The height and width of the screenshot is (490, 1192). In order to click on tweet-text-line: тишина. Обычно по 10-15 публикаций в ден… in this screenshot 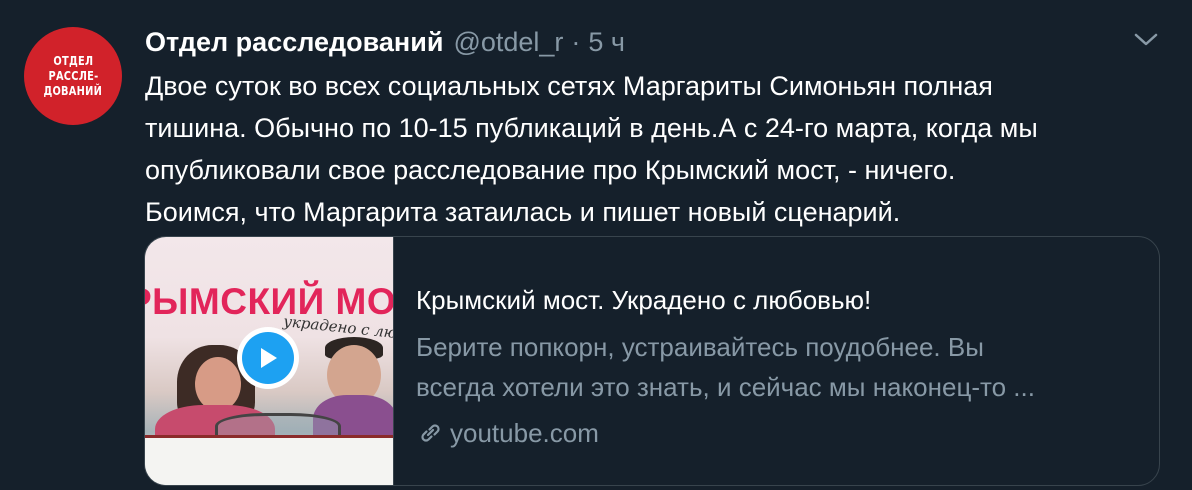, I will do `click(591, 128)`.